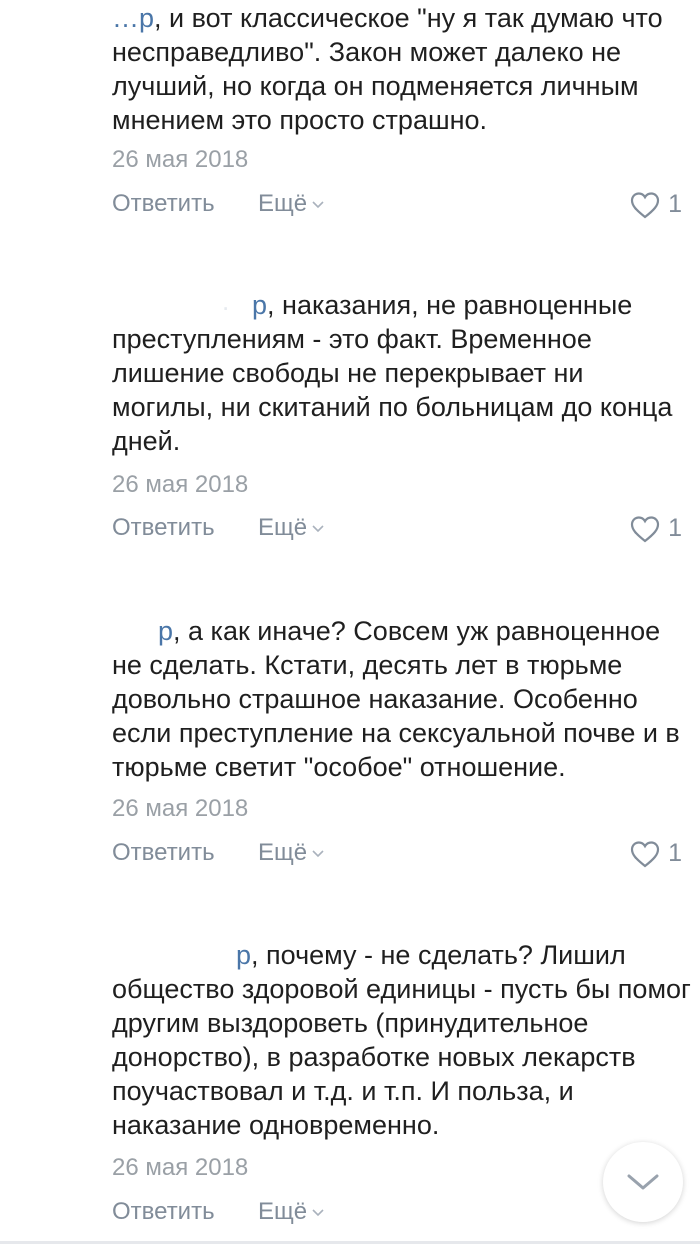  I want to click on scroll-down-button, so click(643, 1182).